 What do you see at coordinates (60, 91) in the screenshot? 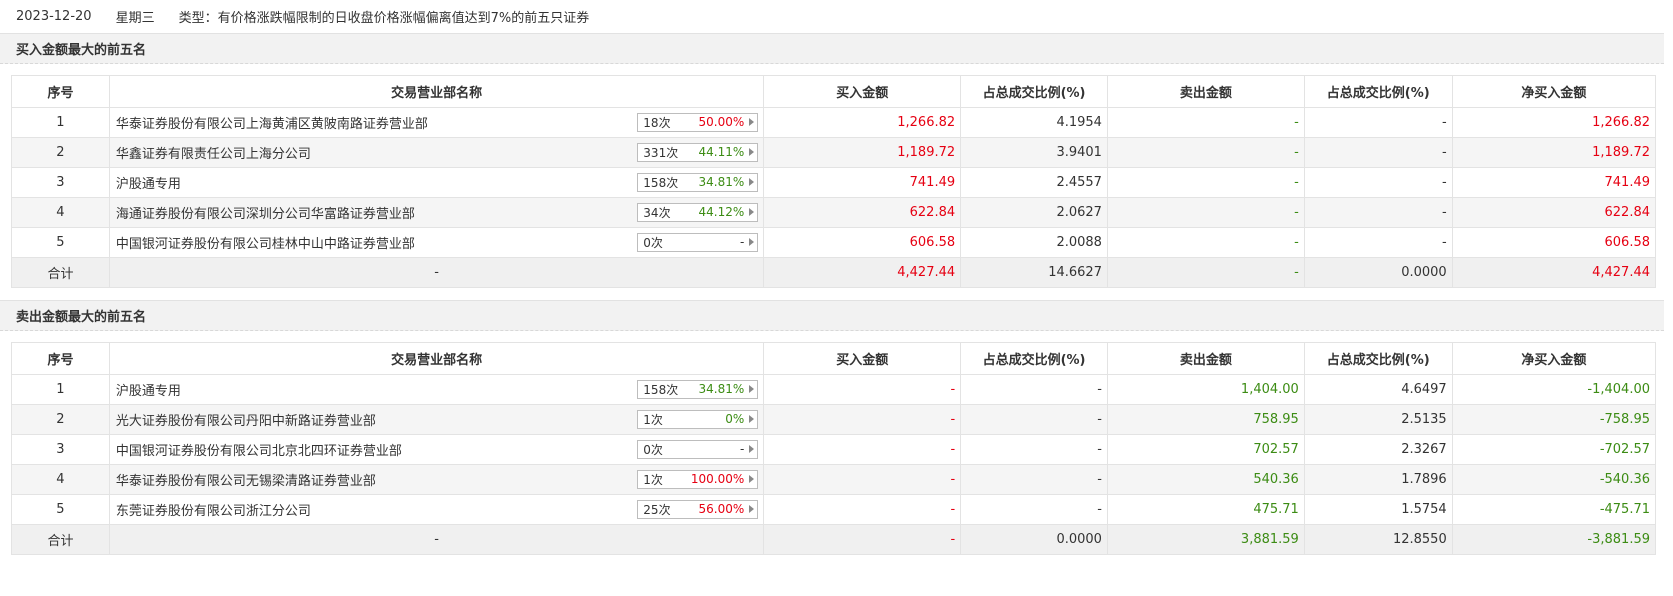
I see `col-no: 序号` at bounding box center [60, 91].